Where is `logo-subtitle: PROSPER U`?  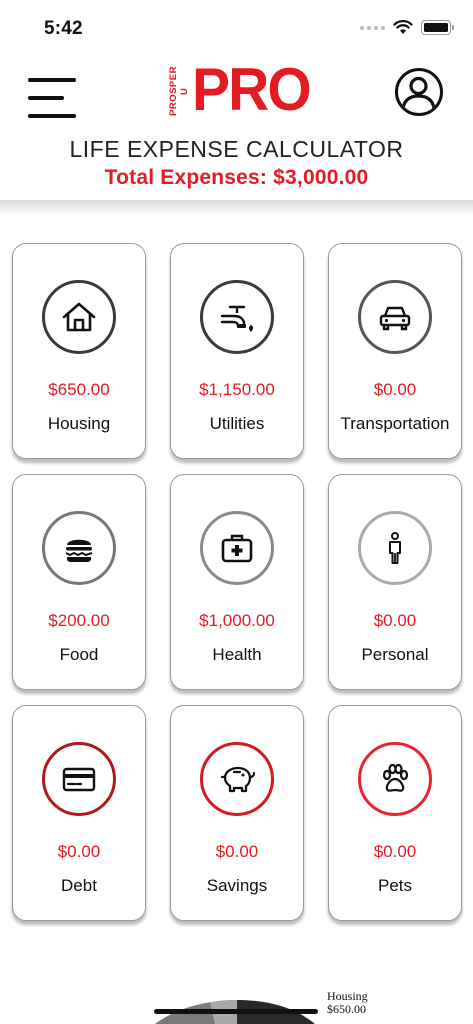
logo-subtitle: PROSPER U is located at coordinates (179, 91).